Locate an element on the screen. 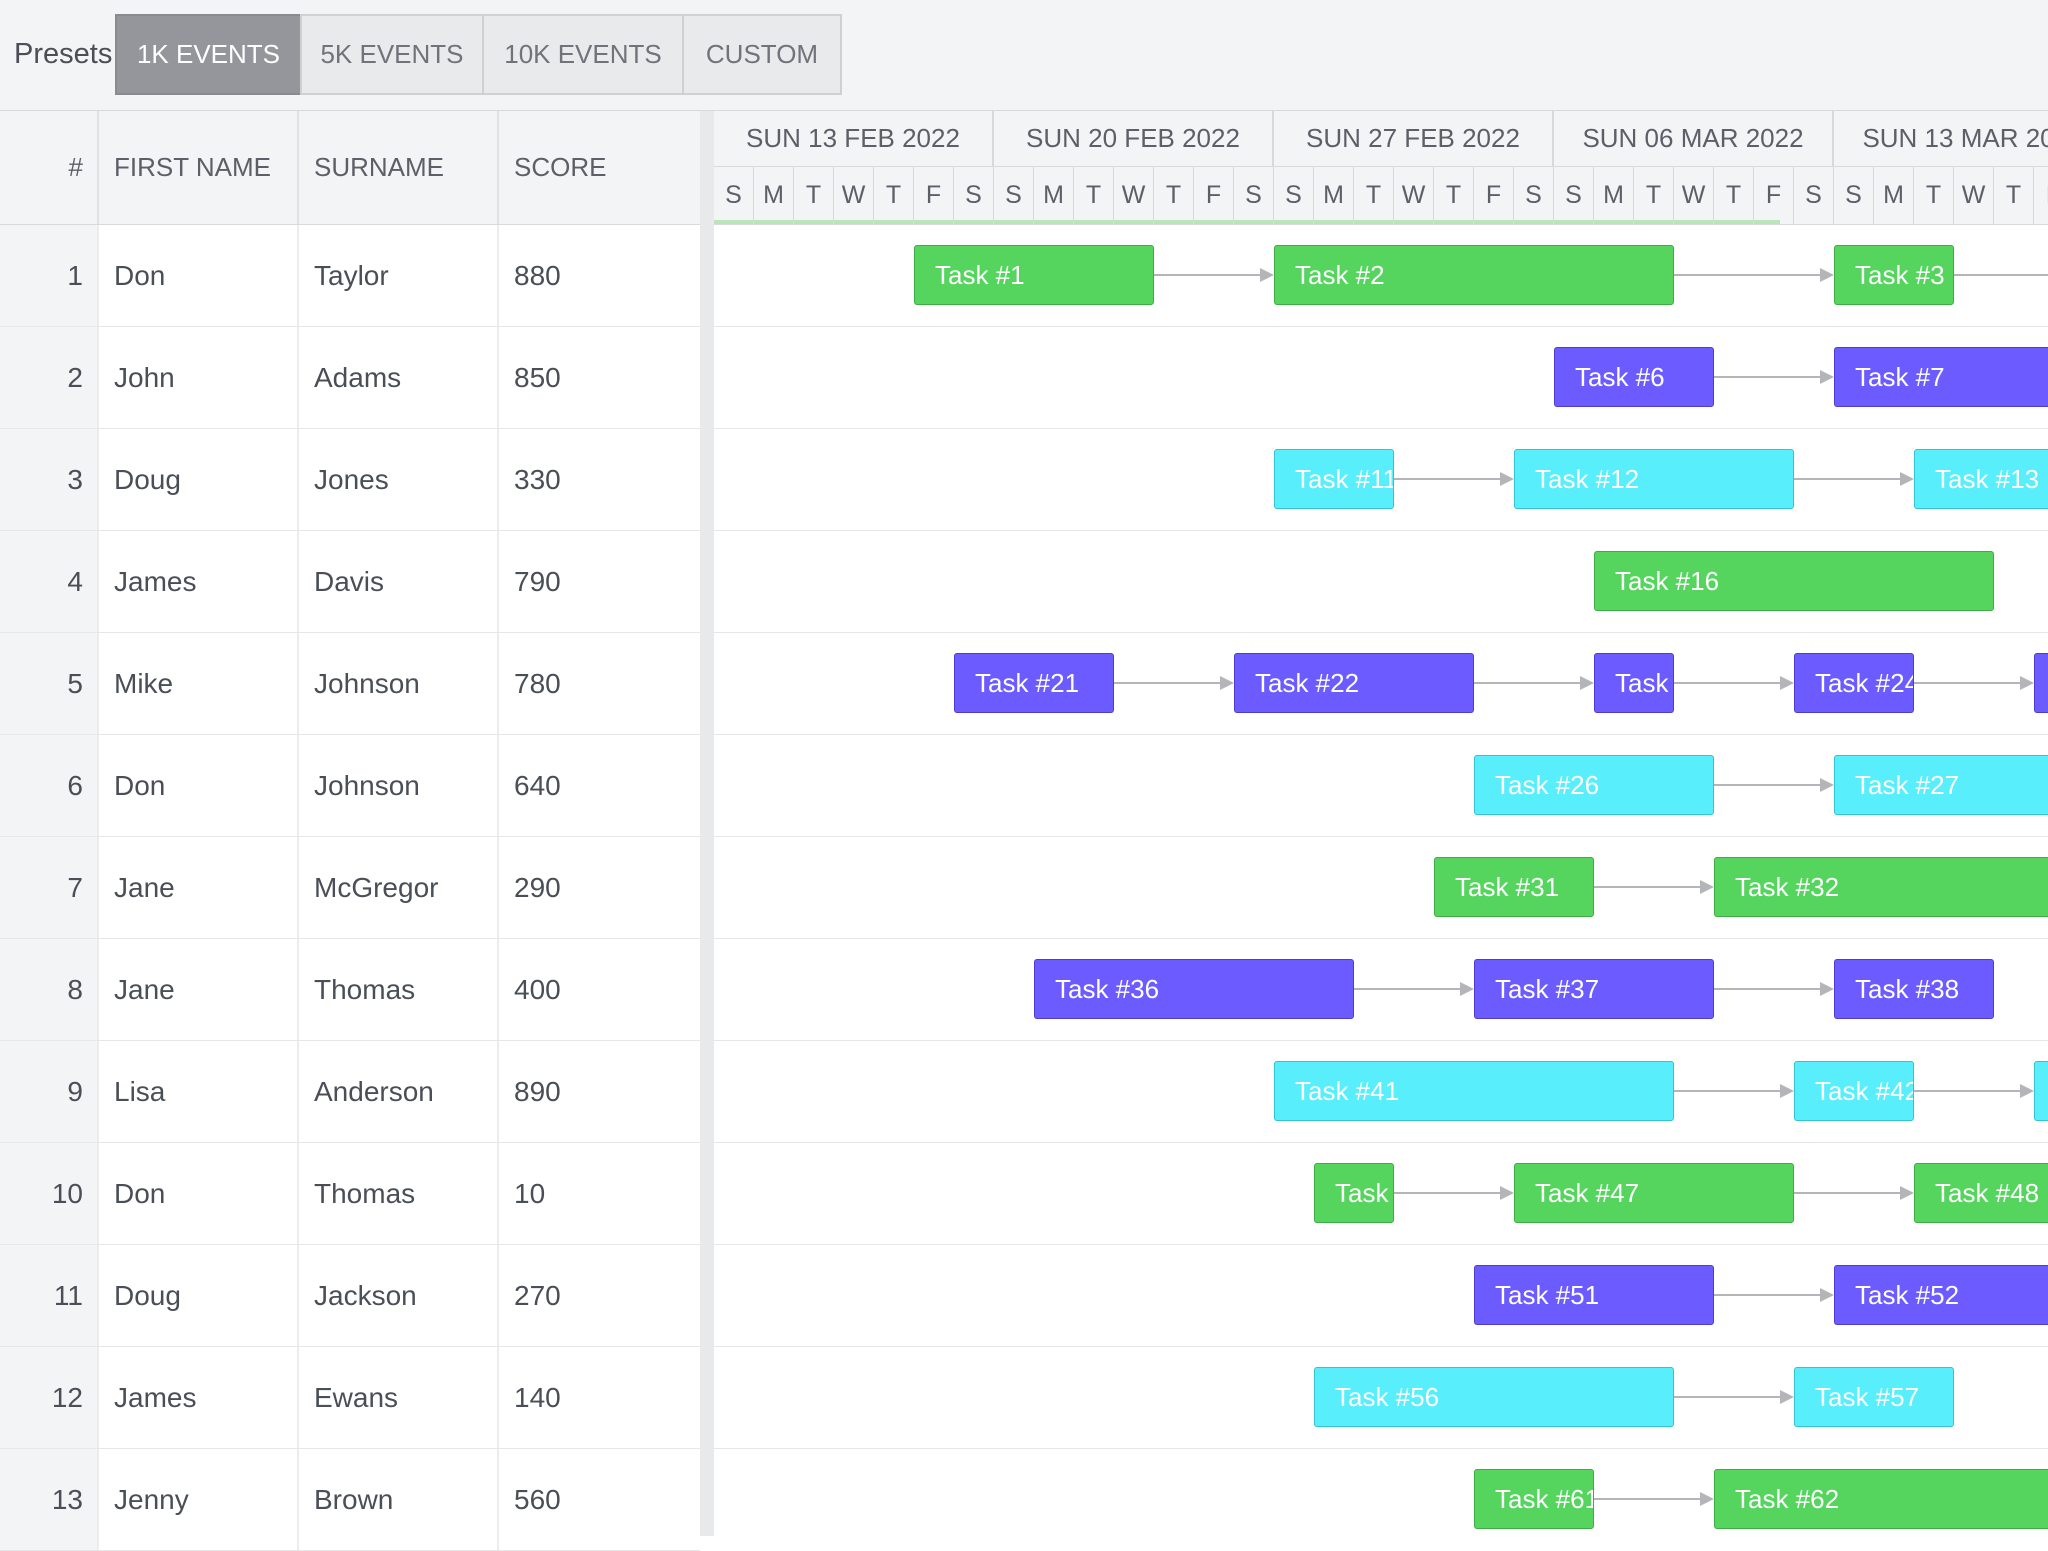 The image size is (2048, 1551). dependency-arrow is located at coordinates (1267, 275).